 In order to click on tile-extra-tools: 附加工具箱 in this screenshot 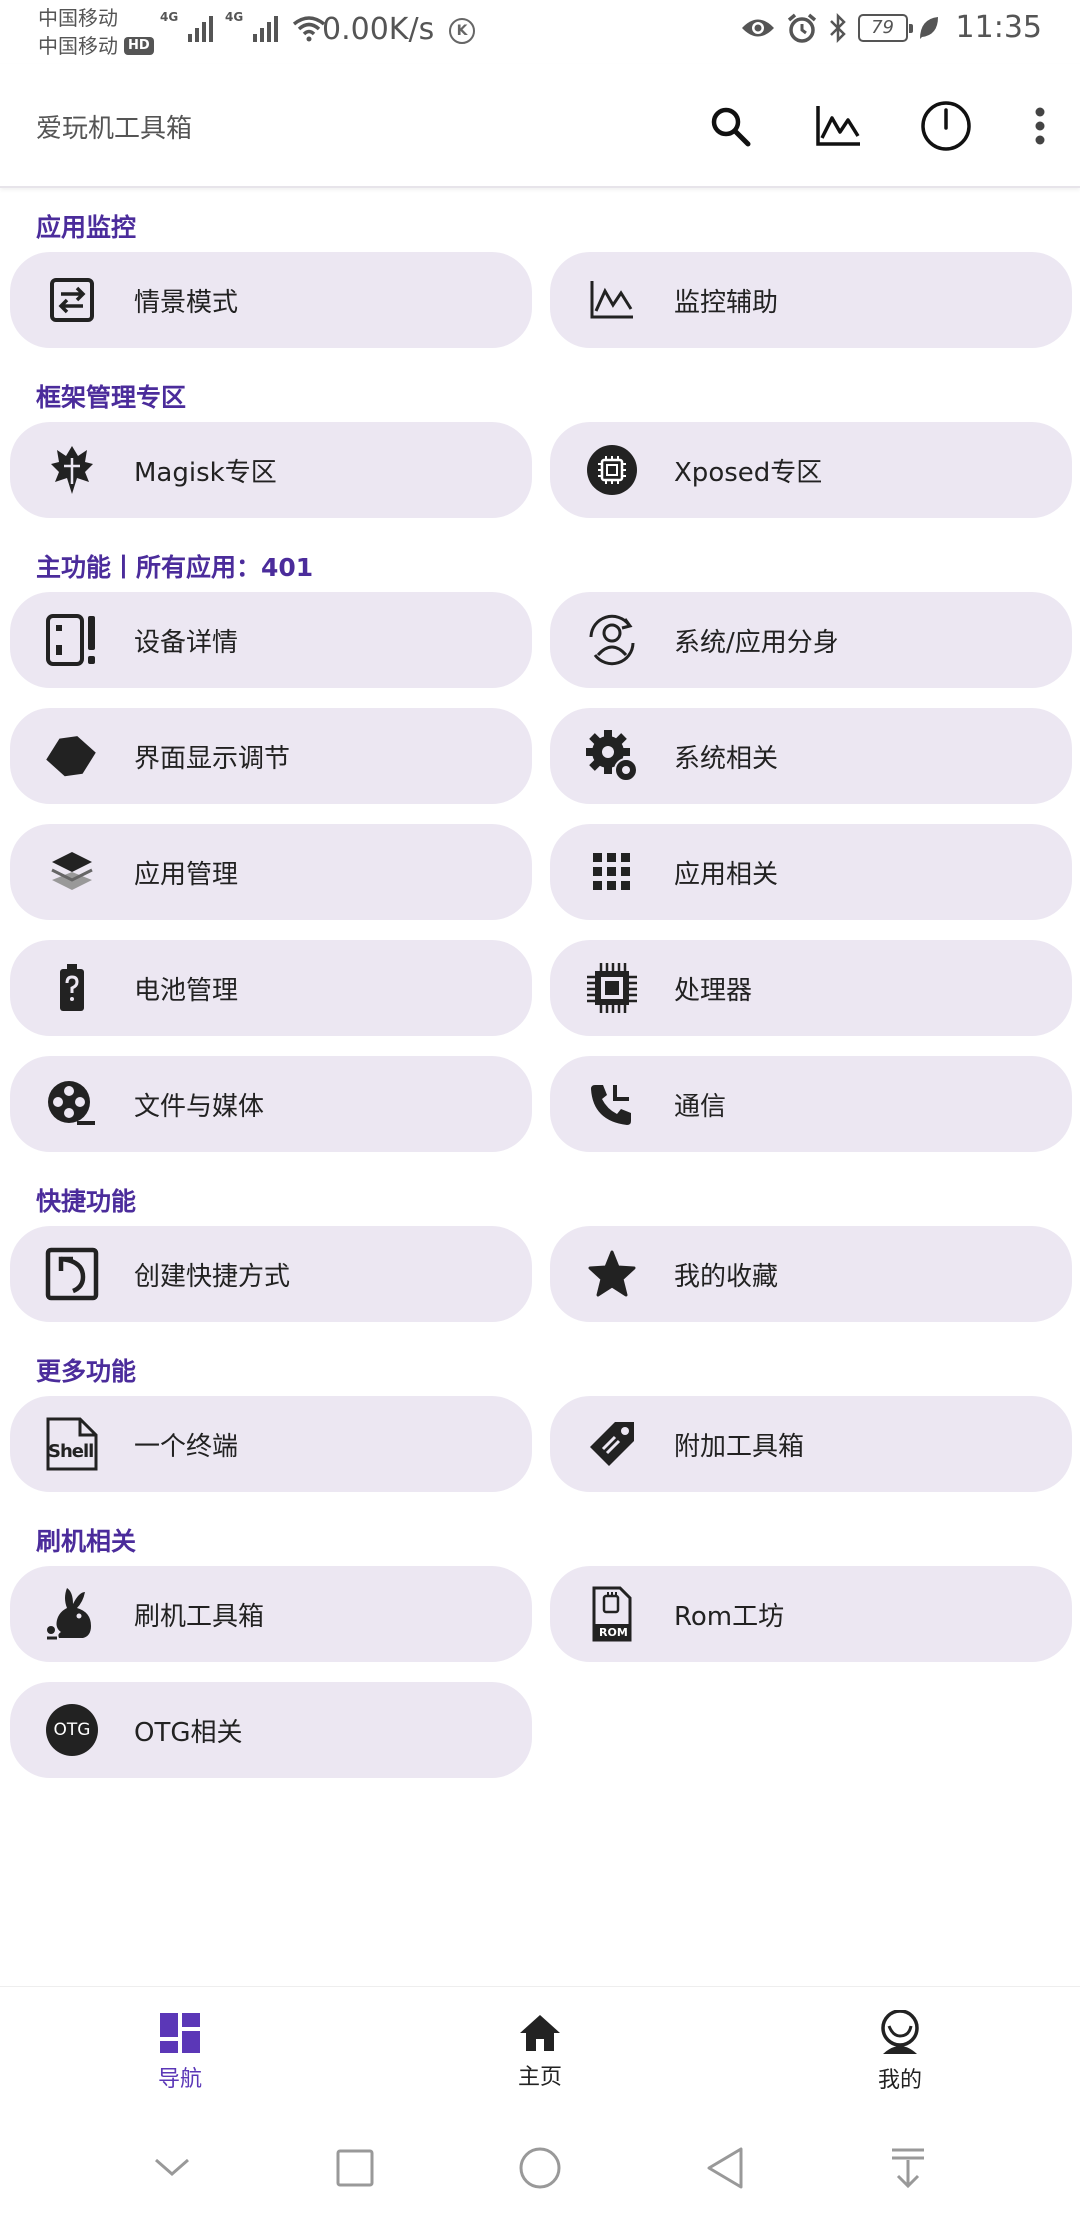, I will do `click(811, 1444)`.